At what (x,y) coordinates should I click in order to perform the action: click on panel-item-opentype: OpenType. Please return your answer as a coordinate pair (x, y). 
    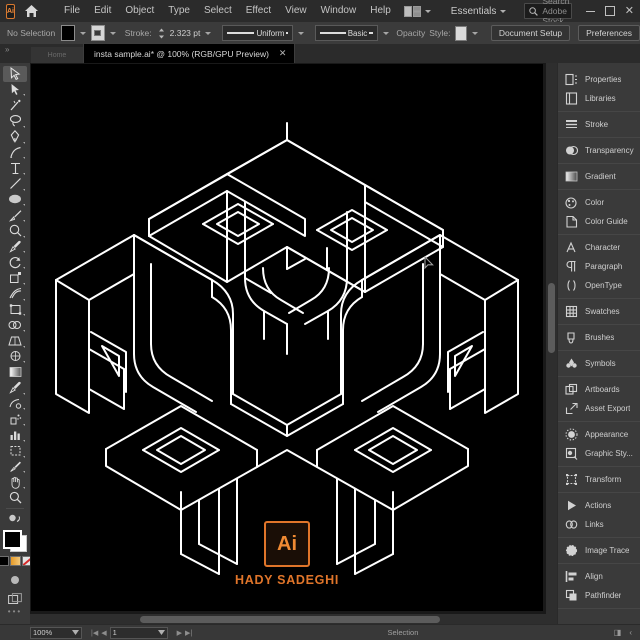
    Looking at the image, I should click on (599, 285).